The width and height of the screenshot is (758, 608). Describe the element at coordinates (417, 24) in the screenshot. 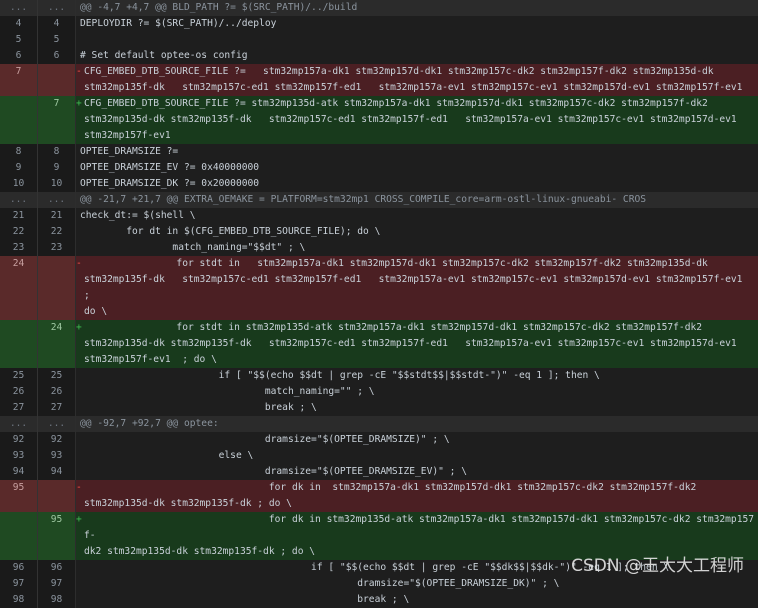

I see `code-line: DEPLOYDIR ?= $(SRC_PATH)/../deploy` at that location.